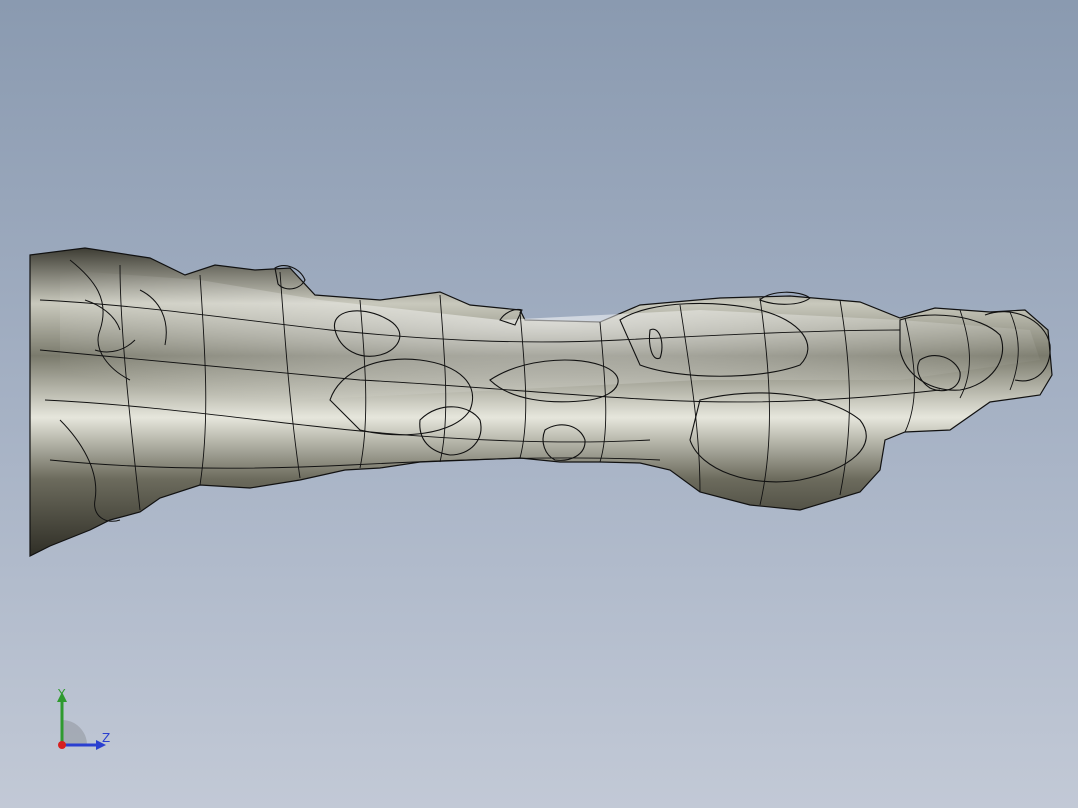 This screenshot has width=1078, height=808. Describe the element at coordinates (62, 745) in the screenshot. I see `x-axis-dot` at that location.